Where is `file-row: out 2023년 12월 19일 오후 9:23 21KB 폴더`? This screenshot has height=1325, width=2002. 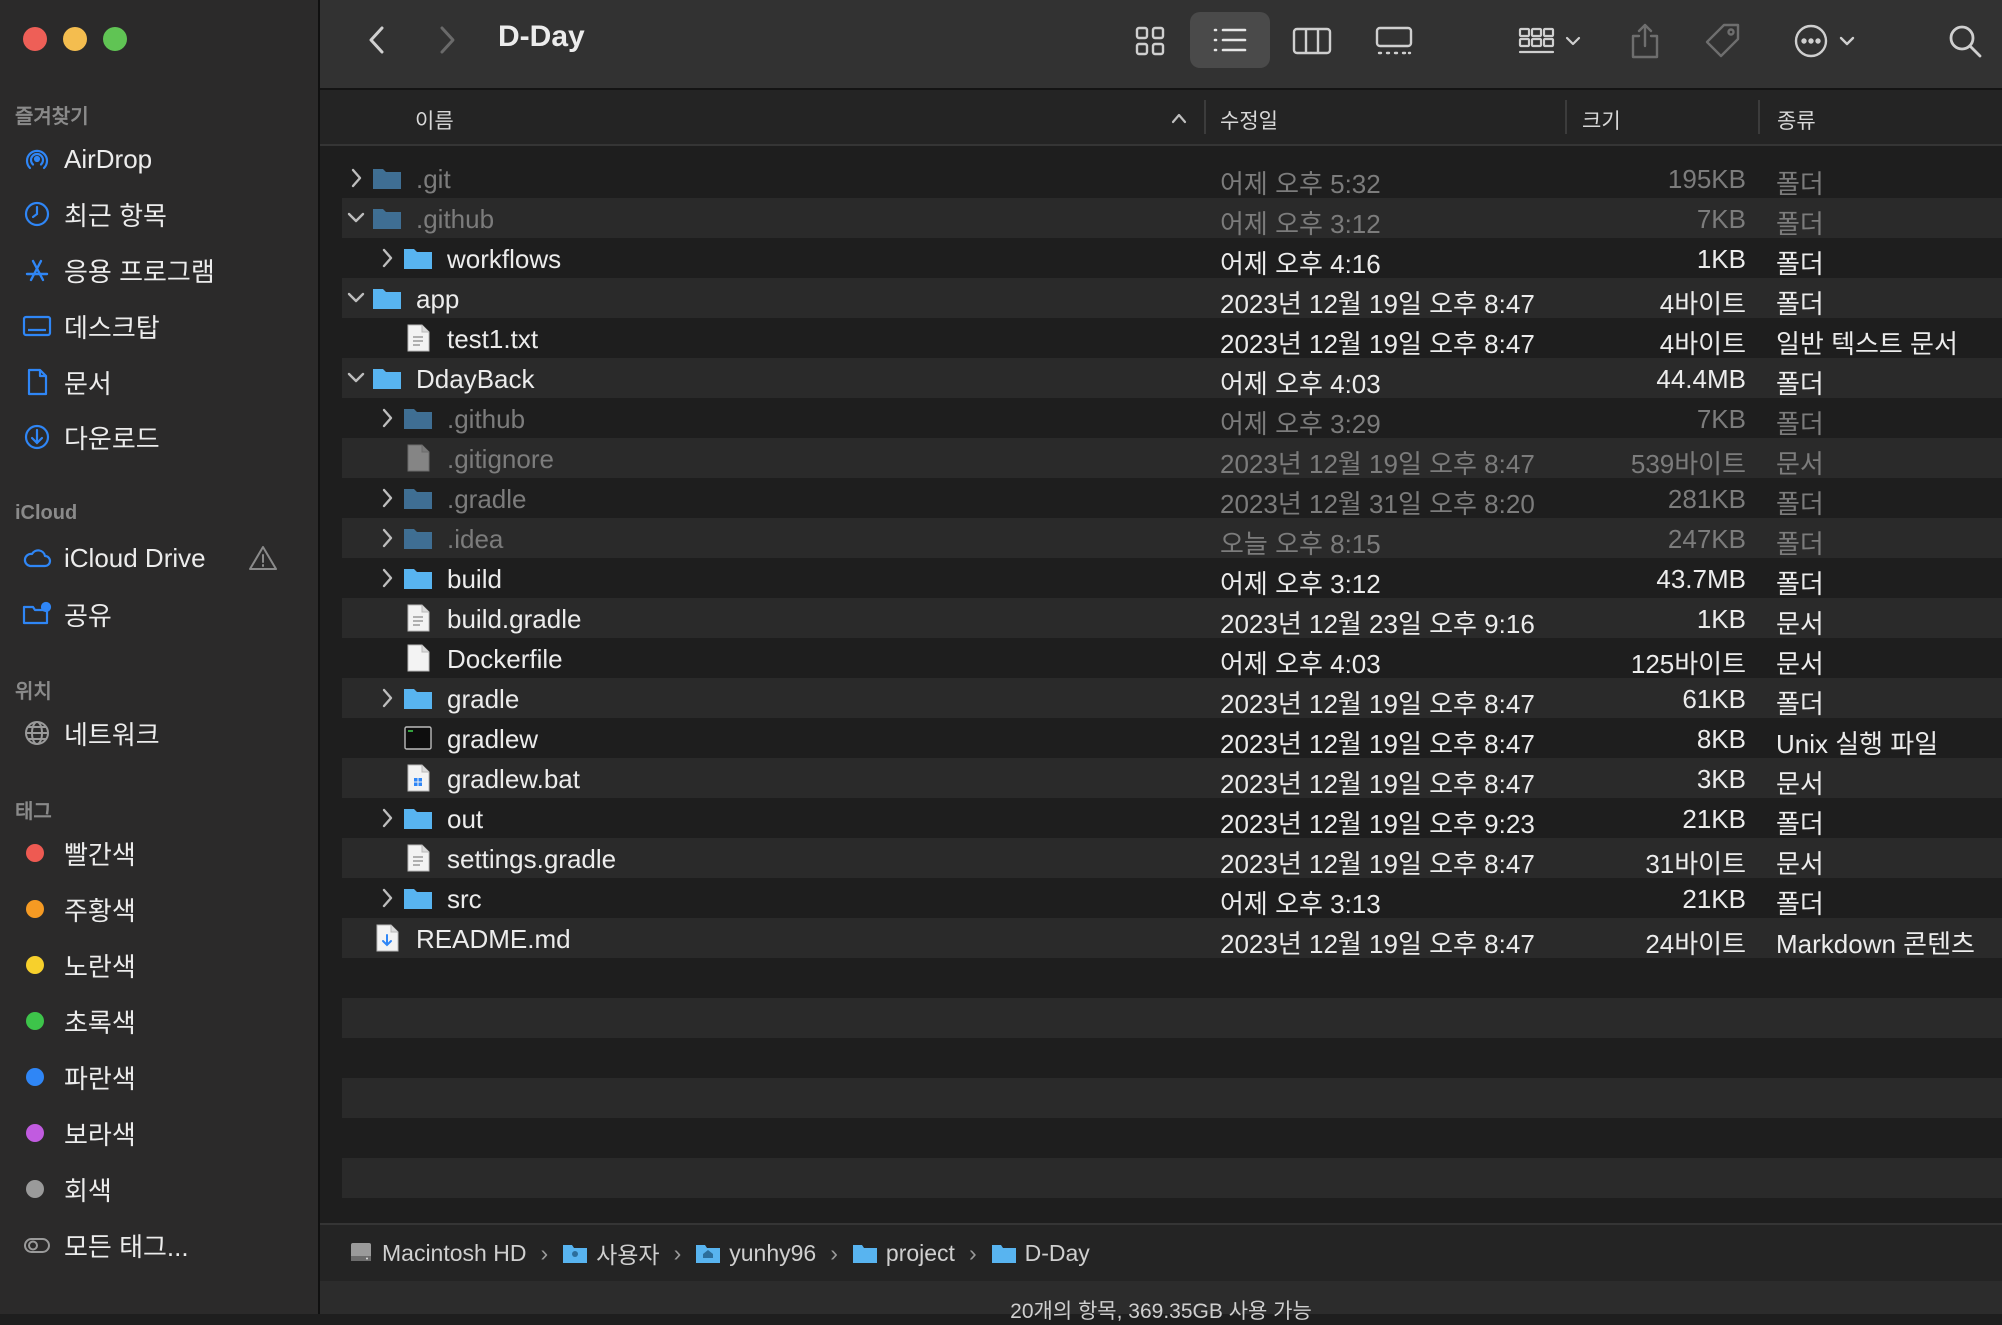
file-row: out 2023년 12월 19일 오후 9:23 21KB 폴더 is located at coordinates (1172, 818).